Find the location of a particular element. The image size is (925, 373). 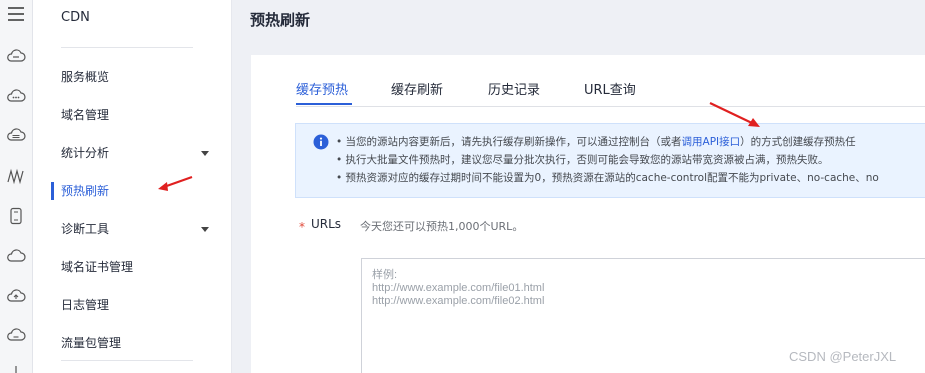

nav-item-label: 域名管理 is located at coordinates (85, 115).